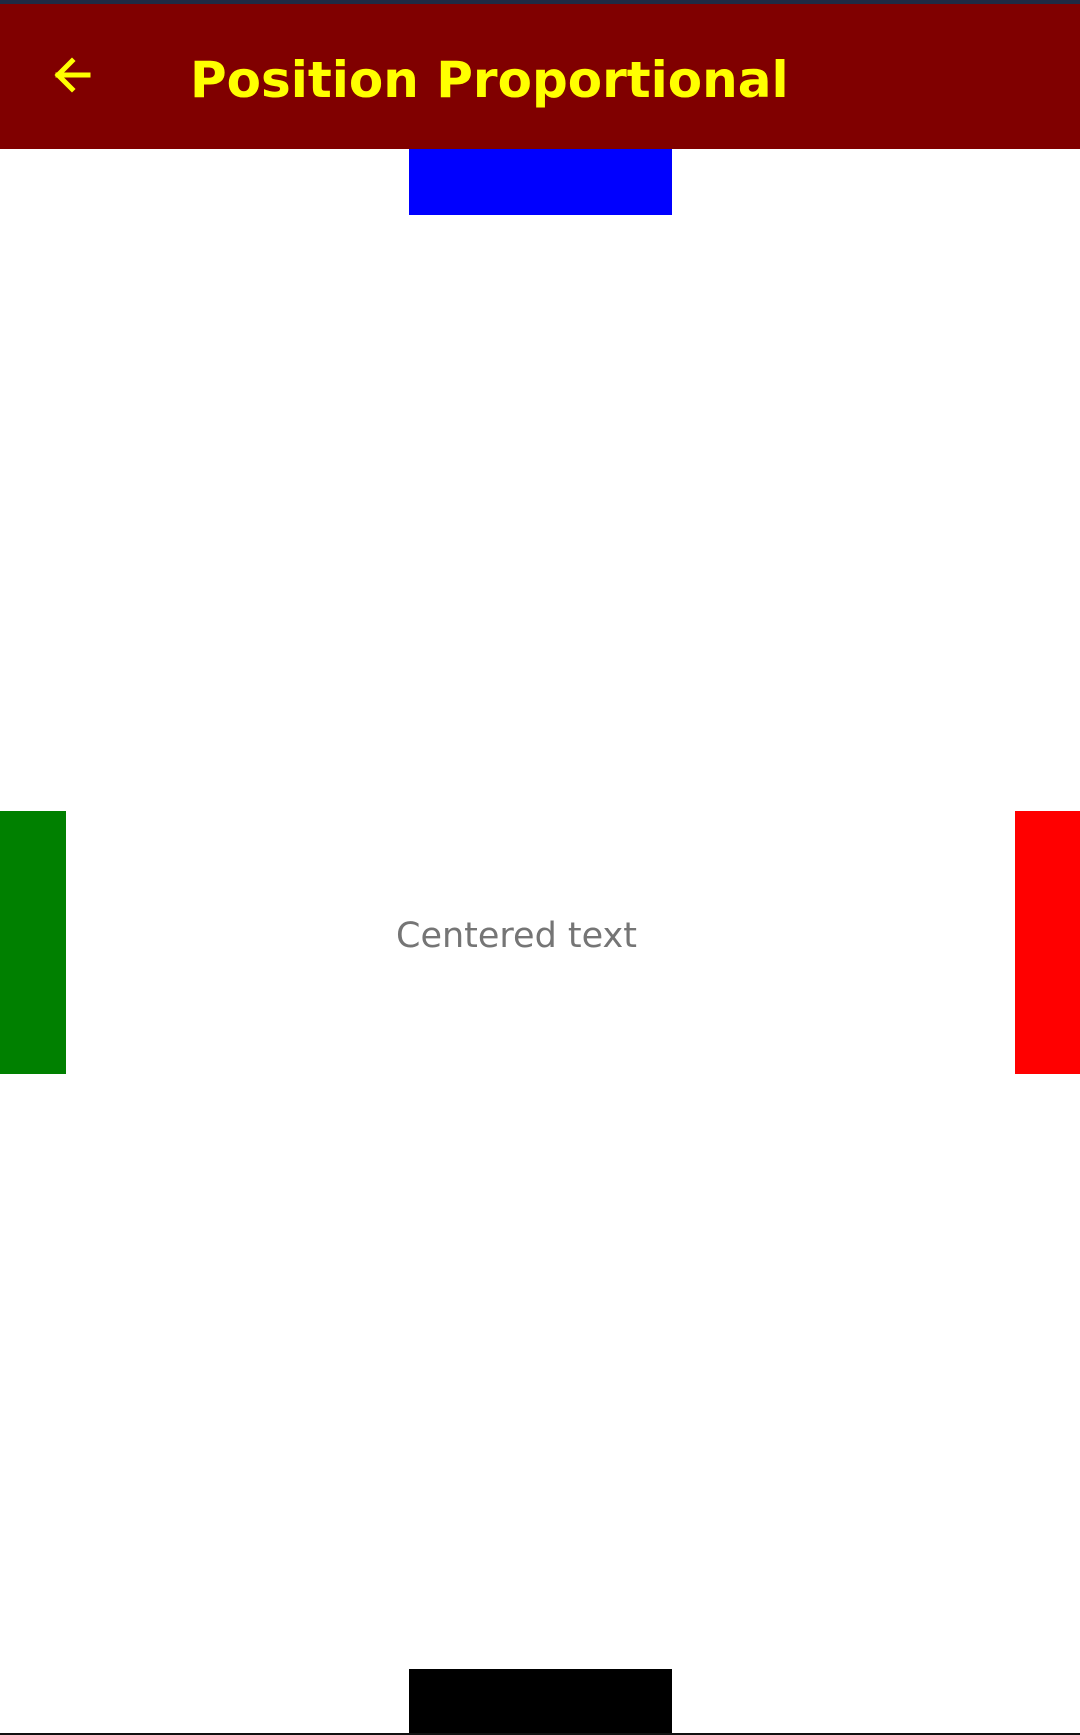  I want to click on red-right-box, so click(1047, 942).